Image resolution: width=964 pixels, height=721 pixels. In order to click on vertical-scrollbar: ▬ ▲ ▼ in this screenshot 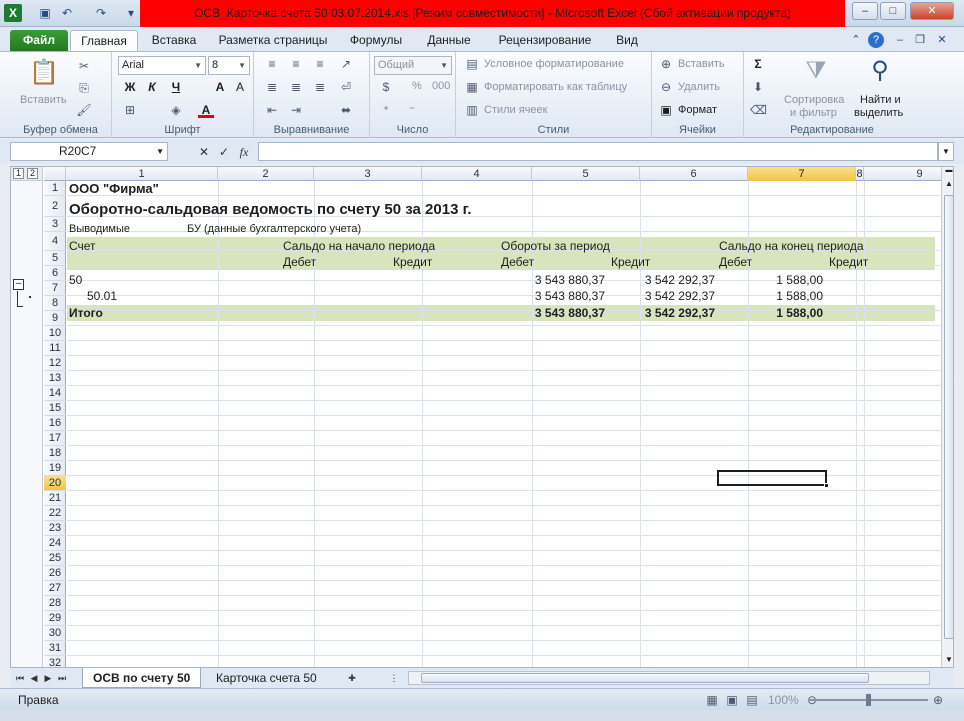, I will do `click(947, 417)`.